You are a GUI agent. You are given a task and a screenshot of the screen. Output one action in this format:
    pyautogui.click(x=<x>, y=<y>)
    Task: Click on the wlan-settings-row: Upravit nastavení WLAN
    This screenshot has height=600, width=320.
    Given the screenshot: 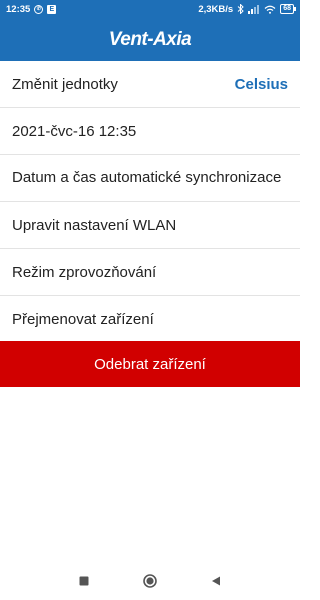 What is the action you would take?
    pyautogui.click(x=150, y=225)
    